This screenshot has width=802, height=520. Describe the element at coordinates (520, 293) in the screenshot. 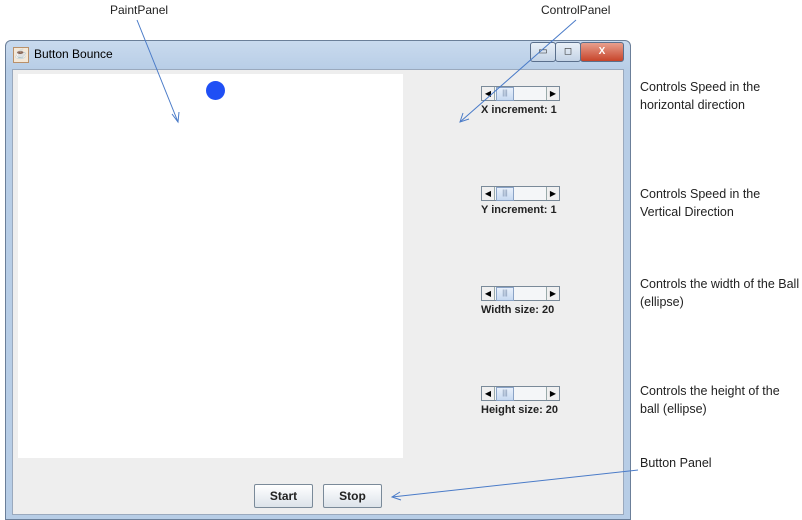

I see `width-size-scrollbar: ◀ ||| ▶` at that location.